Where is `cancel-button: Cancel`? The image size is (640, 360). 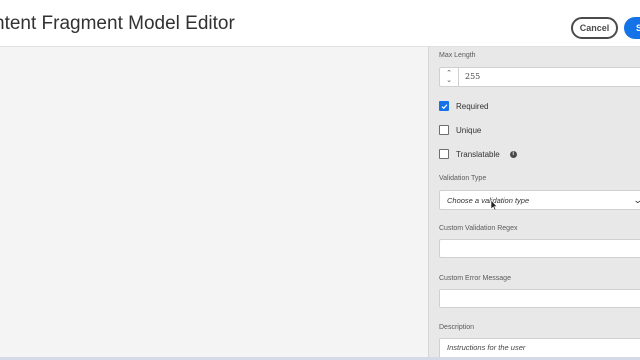 cancel-button: Cancel is located at coordinates (594, 28).